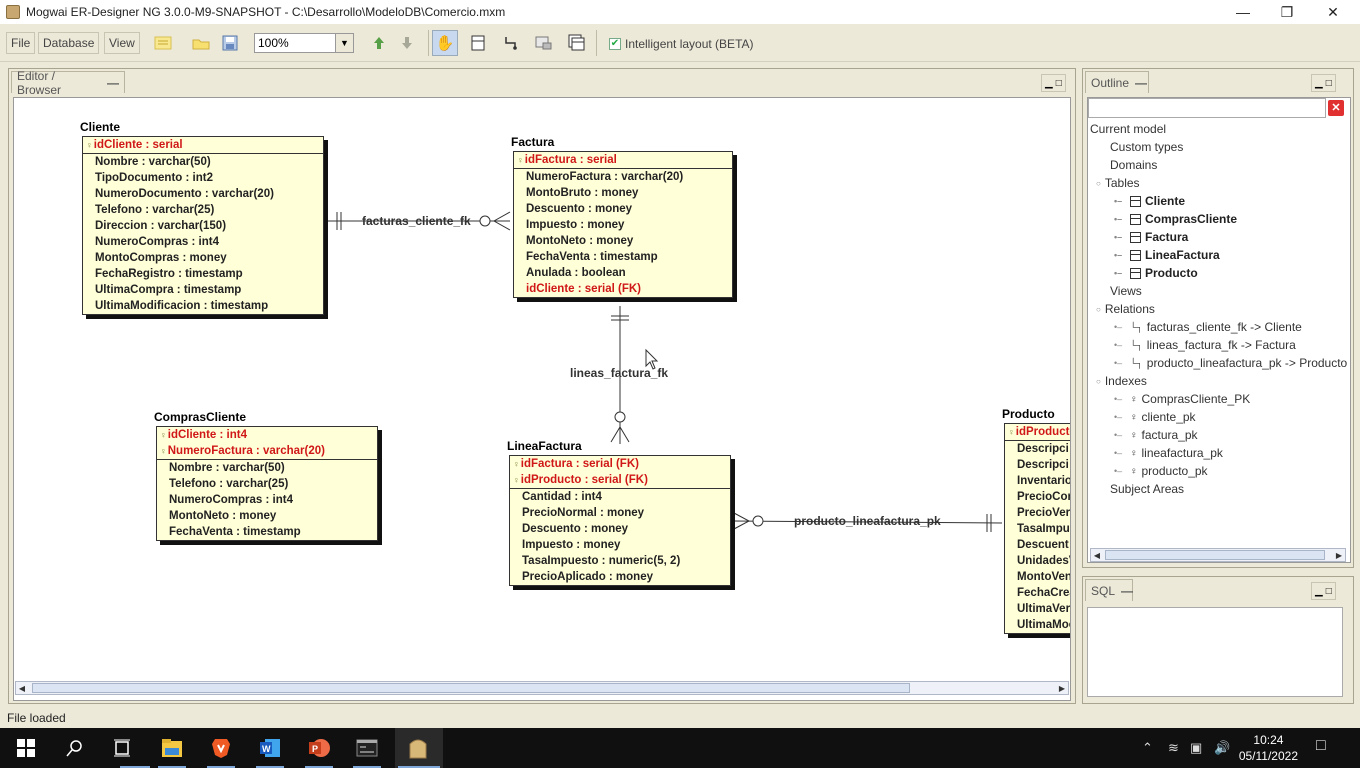  Describe the element at coordinates (1147, 748) in the screenshot. I see `show-hidden-icons-icon: ⌃` at that location.